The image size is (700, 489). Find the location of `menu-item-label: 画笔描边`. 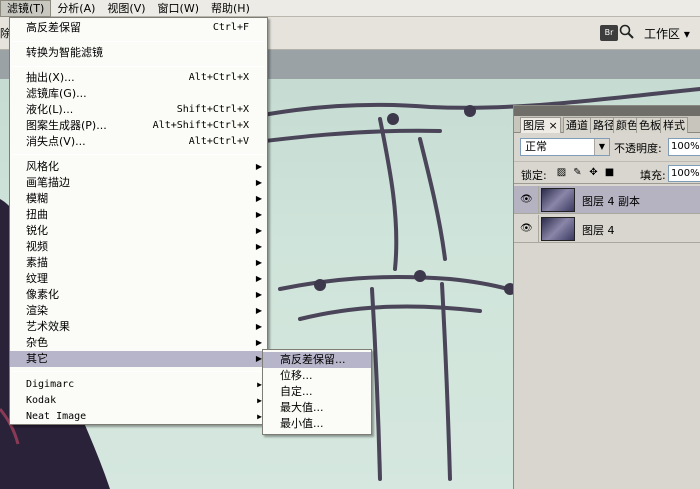

menu-item-label: 画笔描边 is located at coordinates (48, 182).